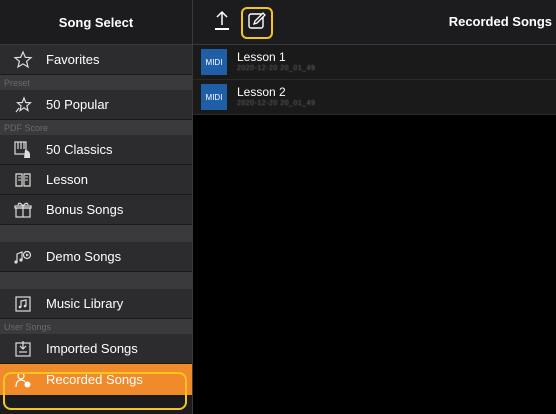  Describe the element at coordinates (261, 91) in the screenshot. I see `song-name: Lesson 2` at that location.